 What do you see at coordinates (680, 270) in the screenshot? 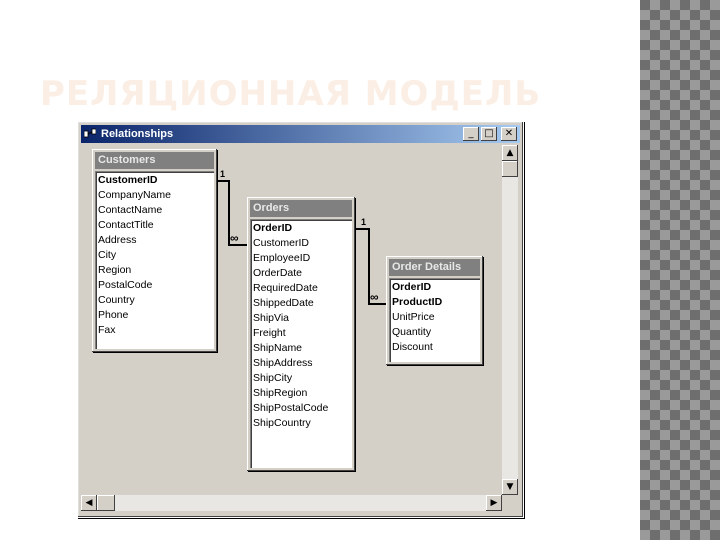
I see `decorative-side-strip` at bounding box center [680, 270].